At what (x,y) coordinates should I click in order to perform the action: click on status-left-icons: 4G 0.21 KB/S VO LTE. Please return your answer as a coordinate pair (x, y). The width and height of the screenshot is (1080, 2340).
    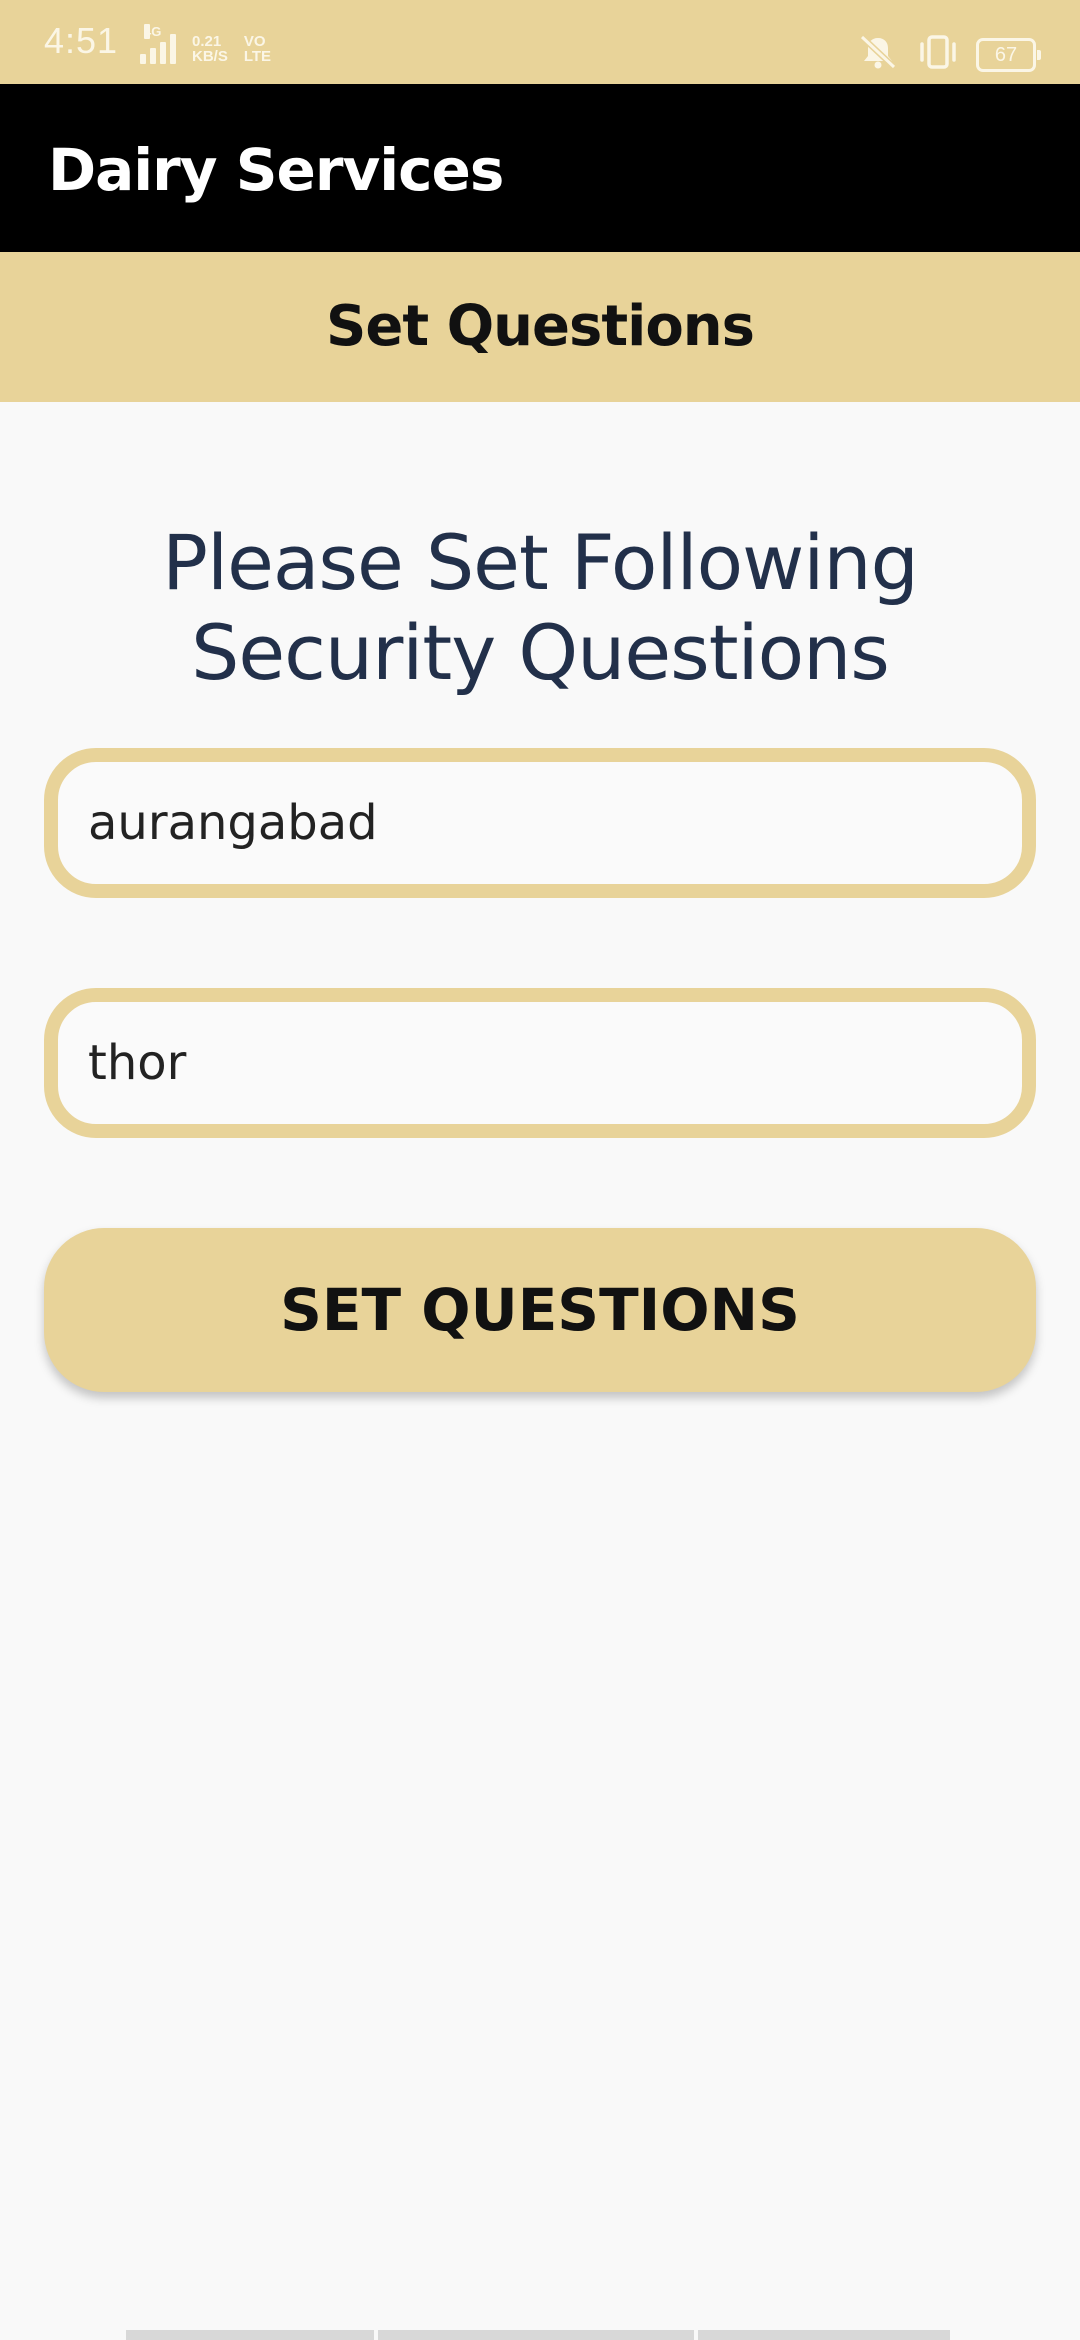
    Looking at the image, I should click on (205, 44).